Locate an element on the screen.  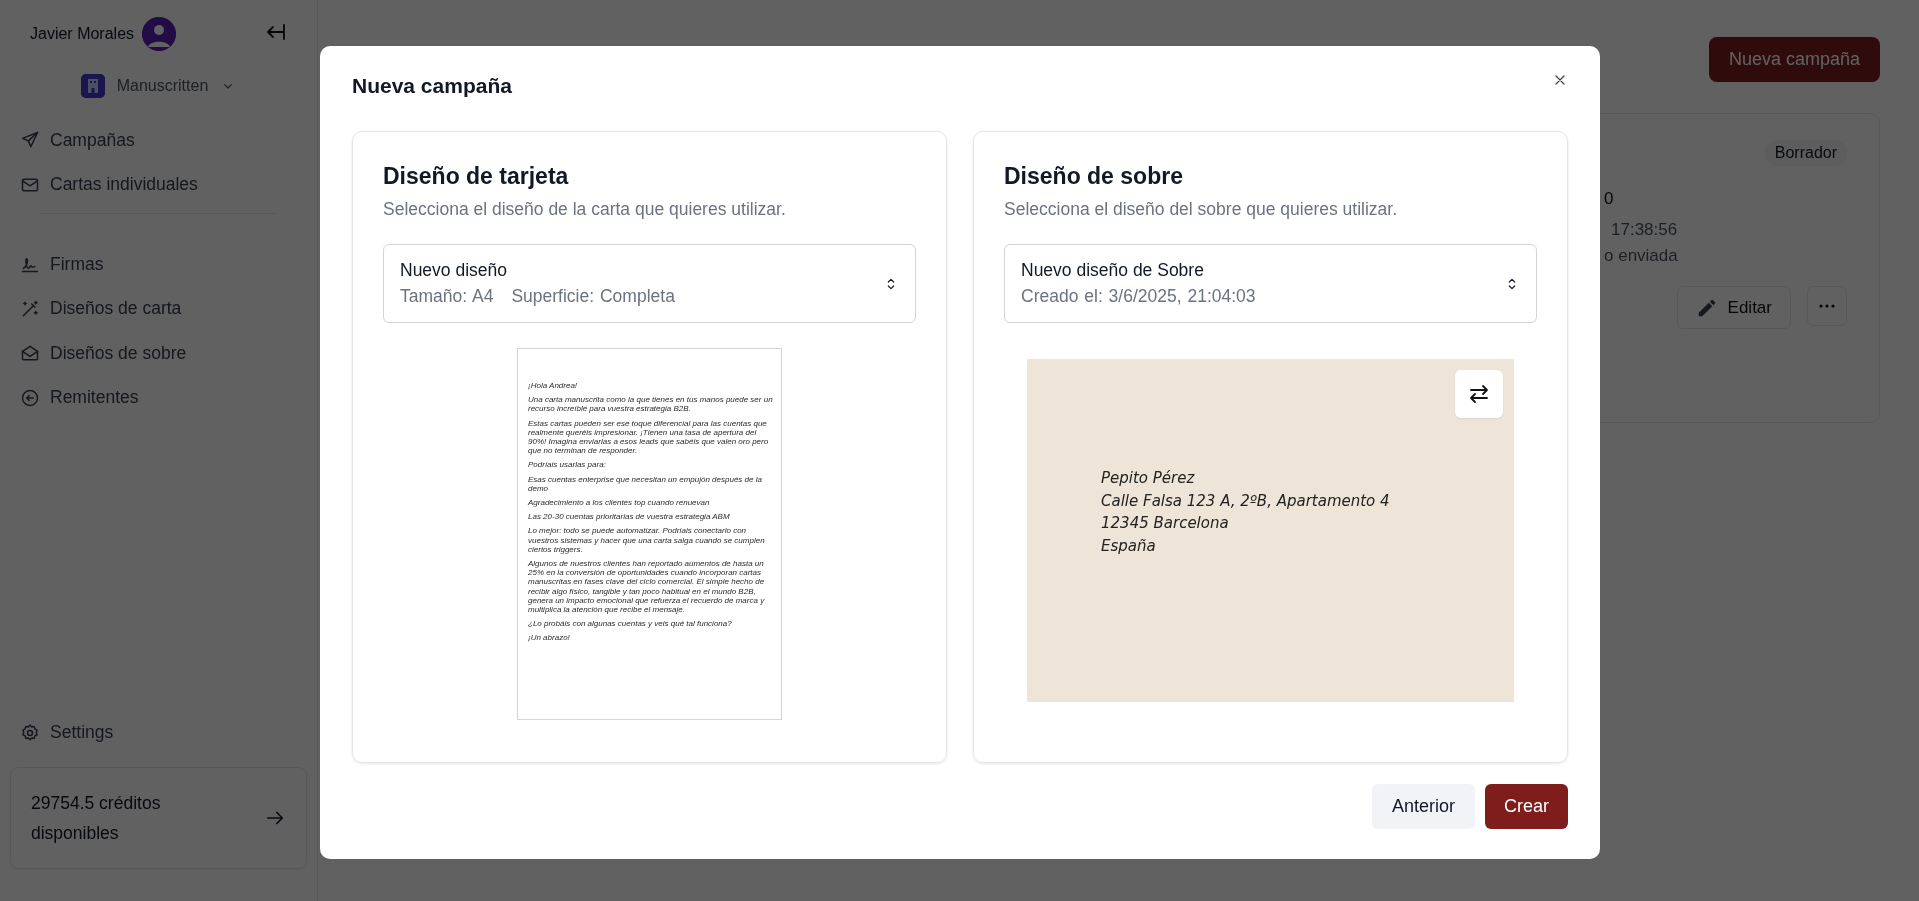
credits-card: 29754.5 créditos disponibles is located at coordinates (158, 818).